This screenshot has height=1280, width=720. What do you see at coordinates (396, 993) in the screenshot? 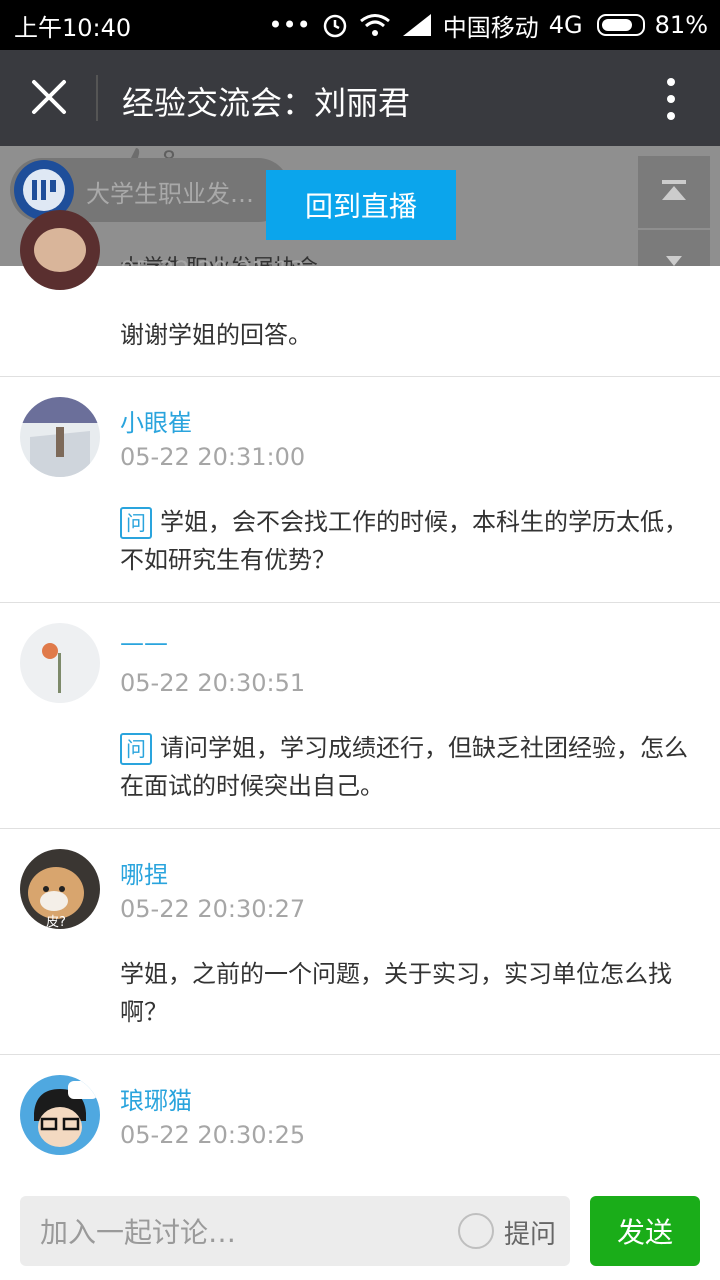
I see `message-text: 学姐，之前的一个问题，关于实习，实习单位怎么找啊？` at bounding box center [396, 993].